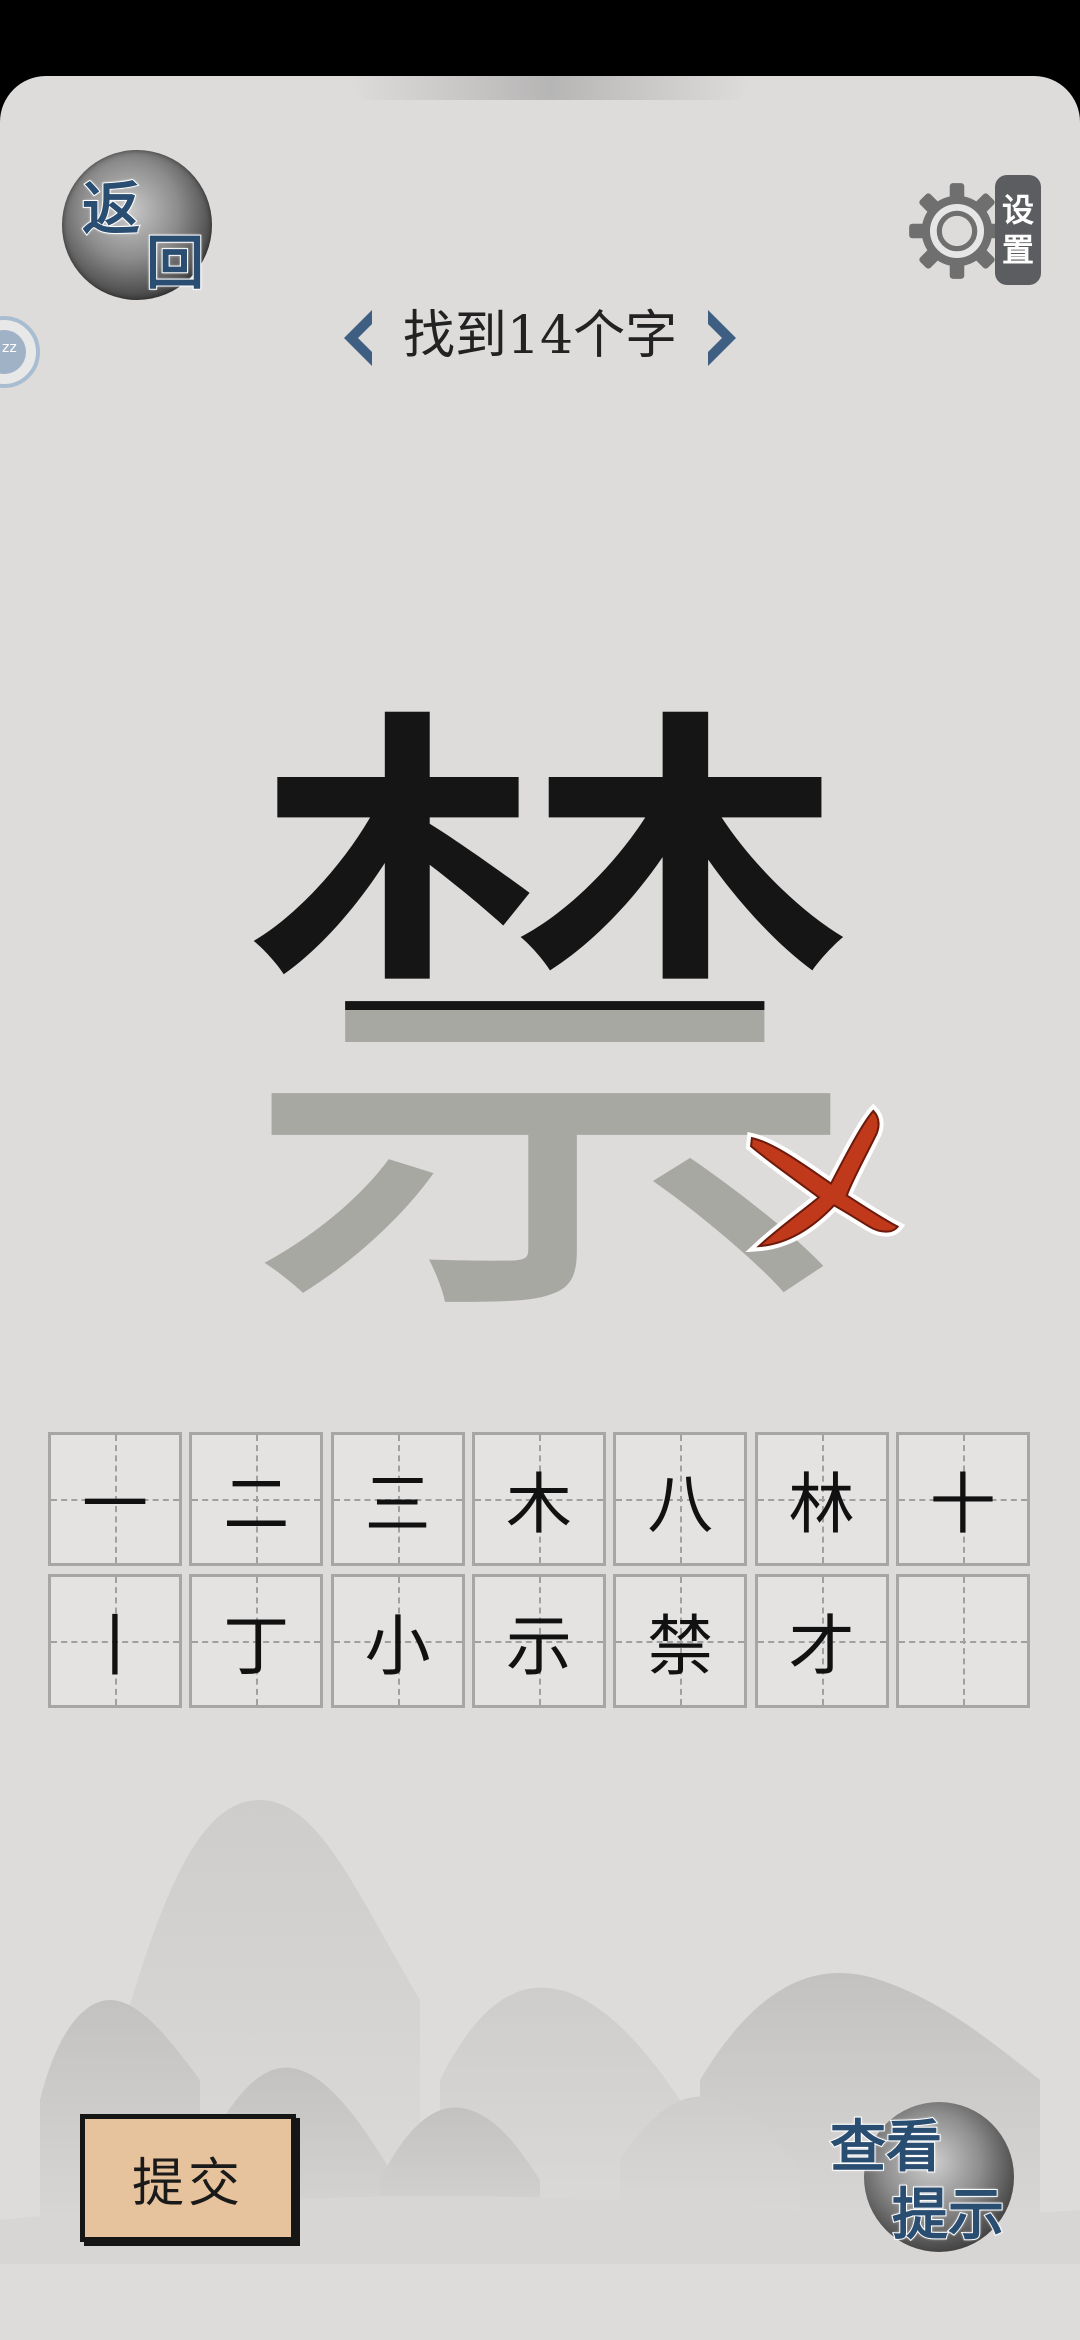 The width and height of the screenshot is (1080, 2340). I want to click on gear-icon, so click(957, 231).